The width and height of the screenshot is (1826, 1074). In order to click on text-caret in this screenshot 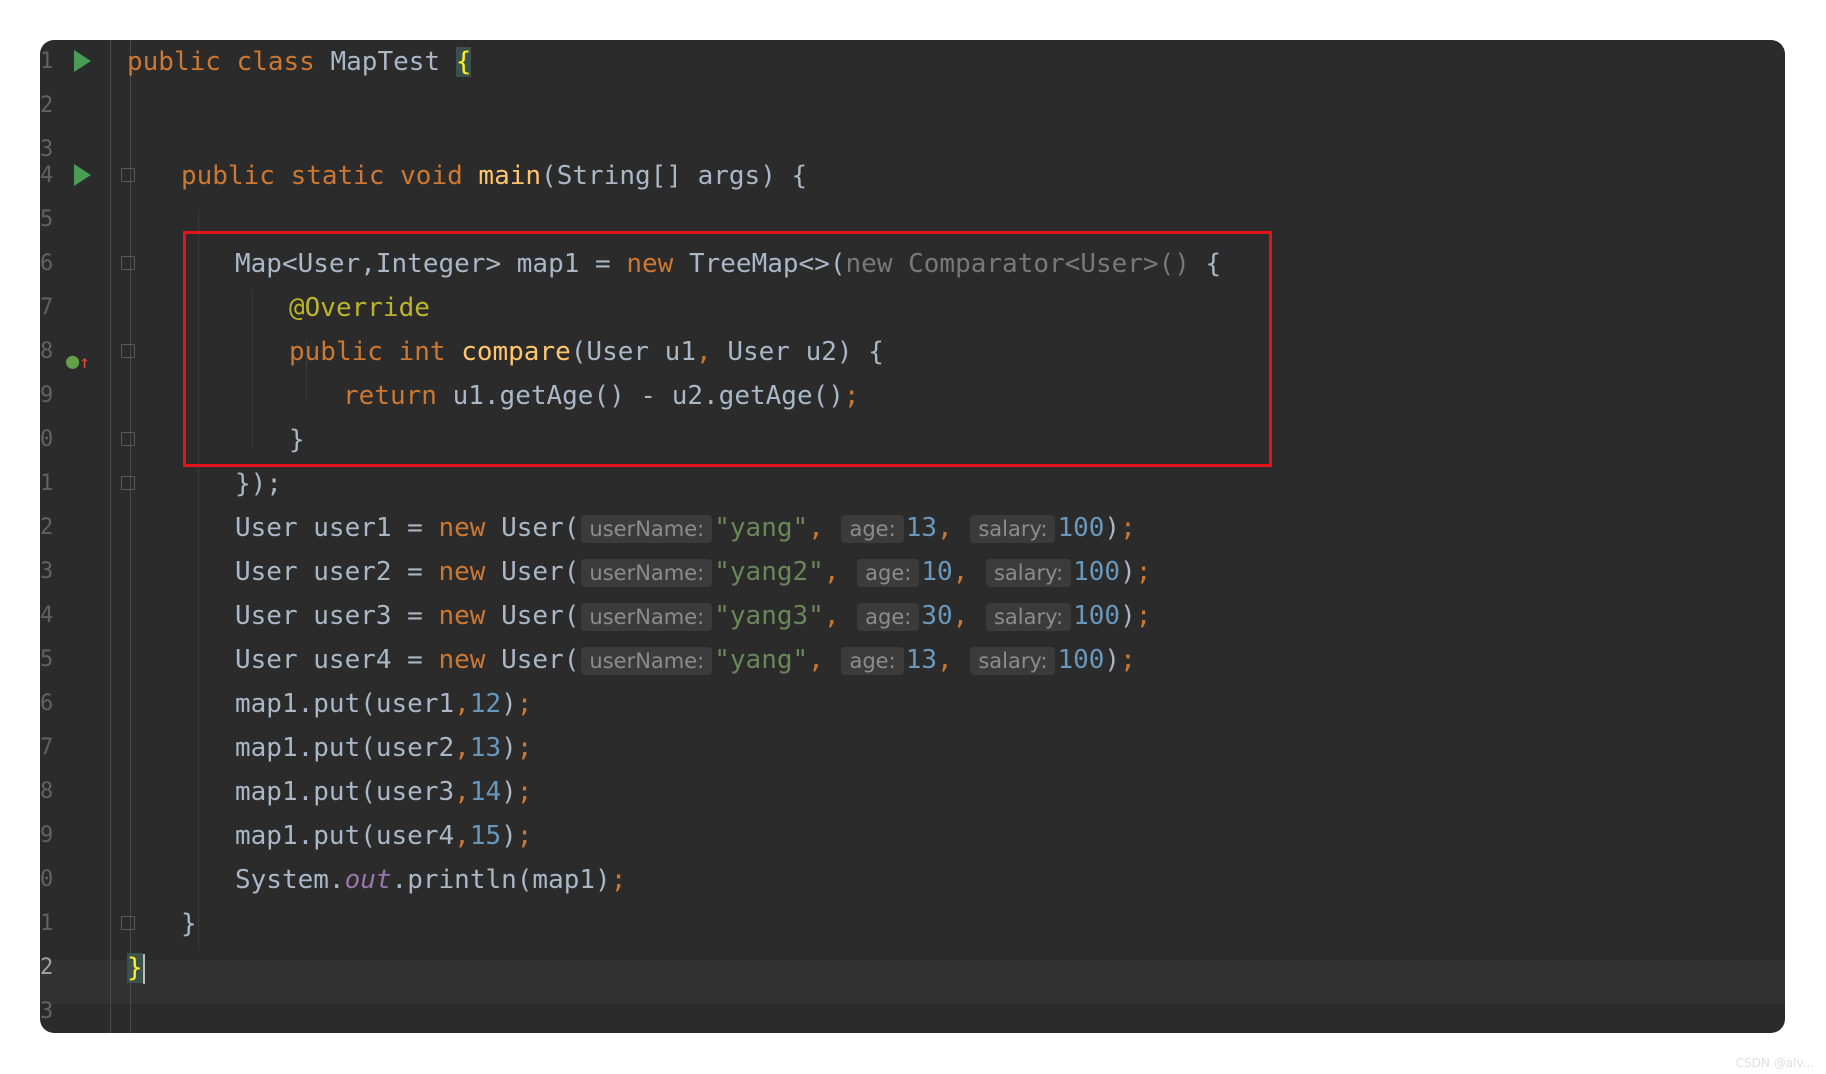, I will do `click(143, 968)`.